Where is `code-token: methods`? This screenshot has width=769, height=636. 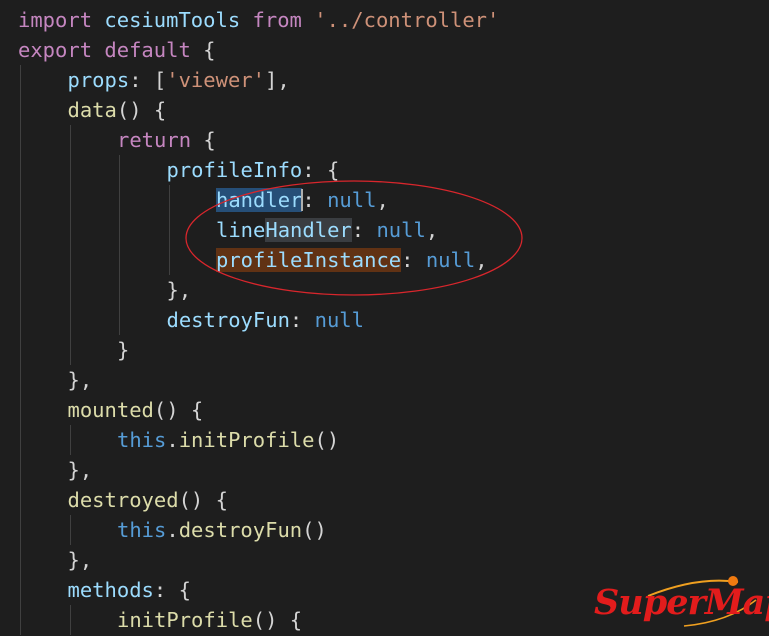
code-token: methods is located at coordinates (110, 590).